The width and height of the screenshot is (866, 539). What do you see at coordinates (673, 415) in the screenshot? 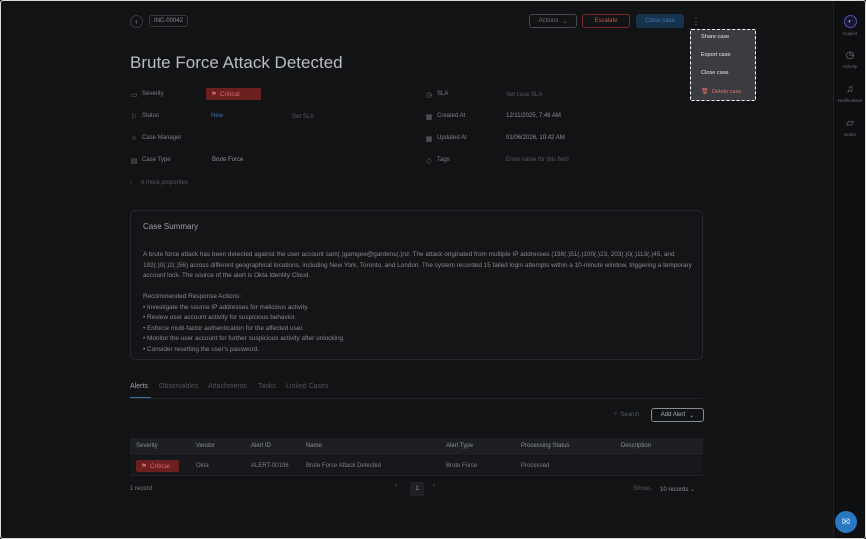
I see `add-alert-label: Add Alert` at bounding box center [673, 415].